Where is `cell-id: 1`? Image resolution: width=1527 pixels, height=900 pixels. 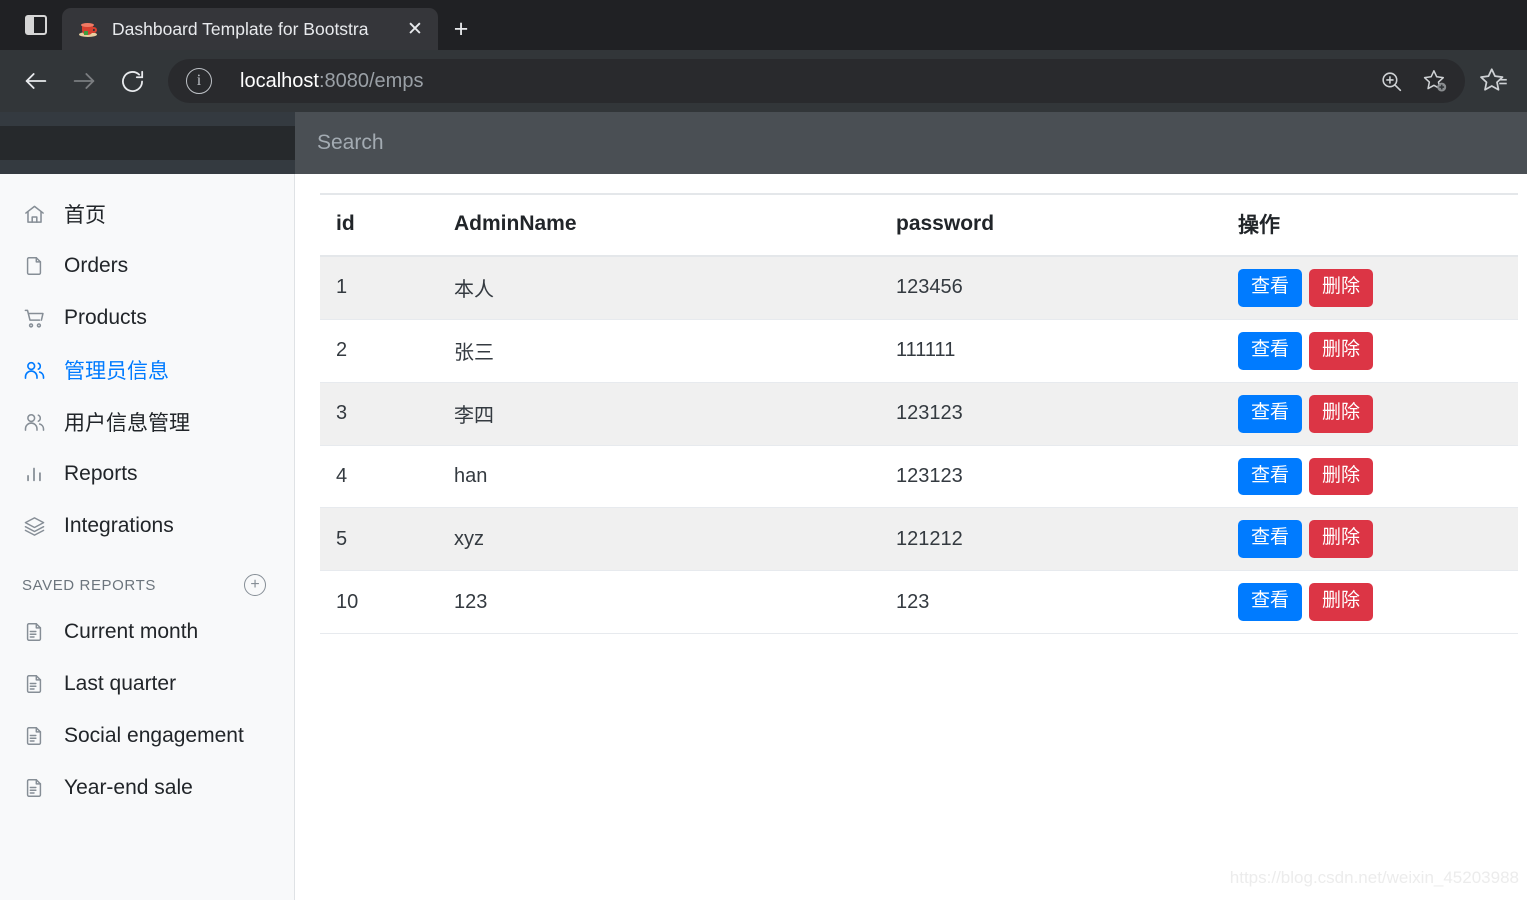 cell-id: 1 is located at coordinates (379, 288).